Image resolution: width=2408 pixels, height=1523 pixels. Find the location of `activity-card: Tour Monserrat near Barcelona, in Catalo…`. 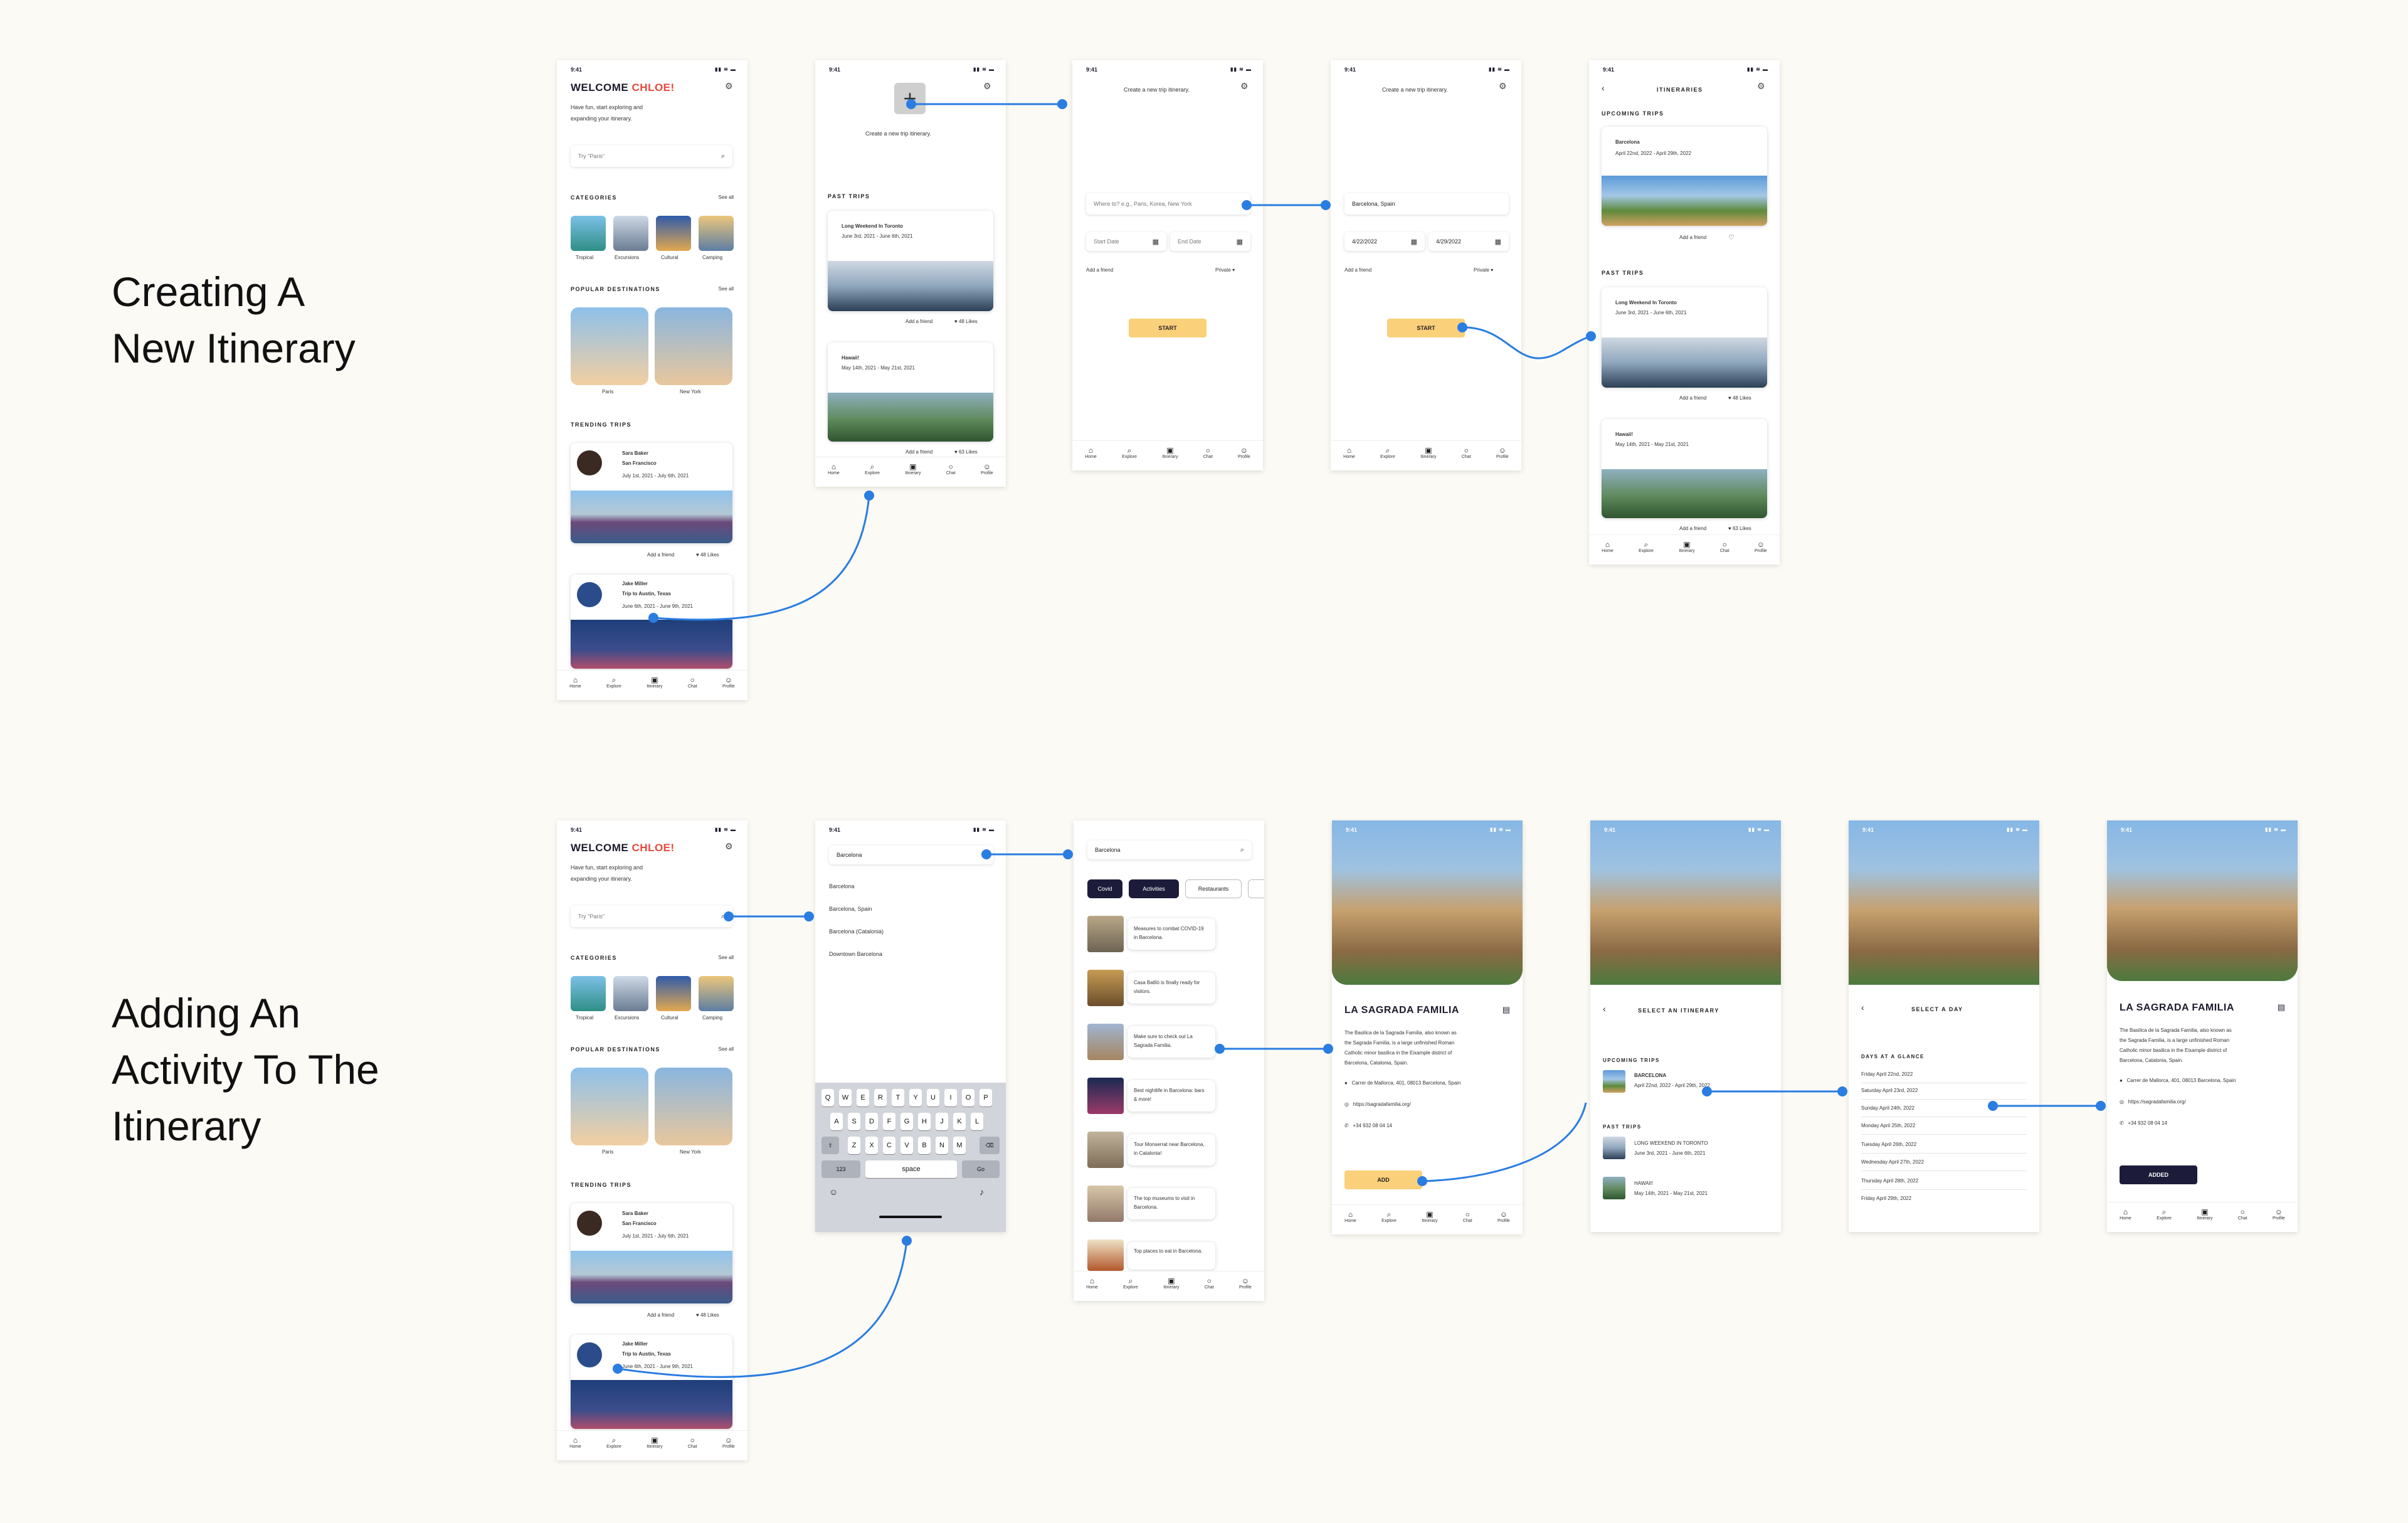

activity-card: Tour Monserrat near Barcelona, in Catalo… is located at coordinates (1171, 1149).